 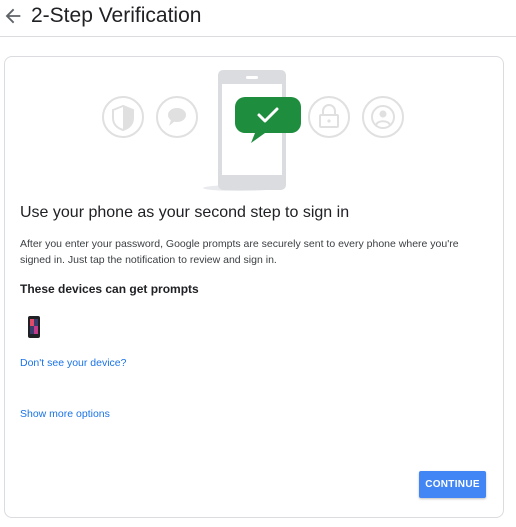 What do you see at coordinates (34, 327) in the screenshot?
I see `phone-device-icon` at bounding box center [34, 327].